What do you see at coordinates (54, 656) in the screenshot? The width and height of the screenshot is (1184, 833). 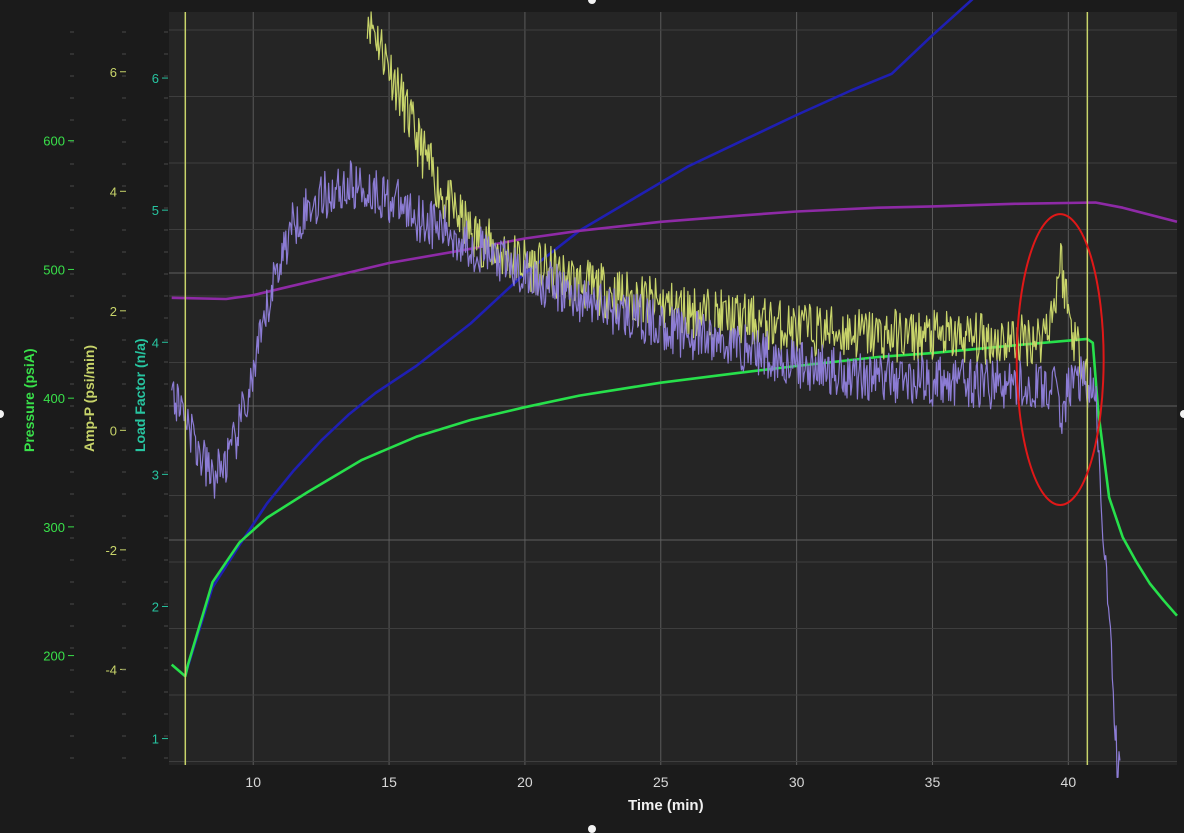 I see `pressure-tick-label: 200` at bounding box center [54, 656].